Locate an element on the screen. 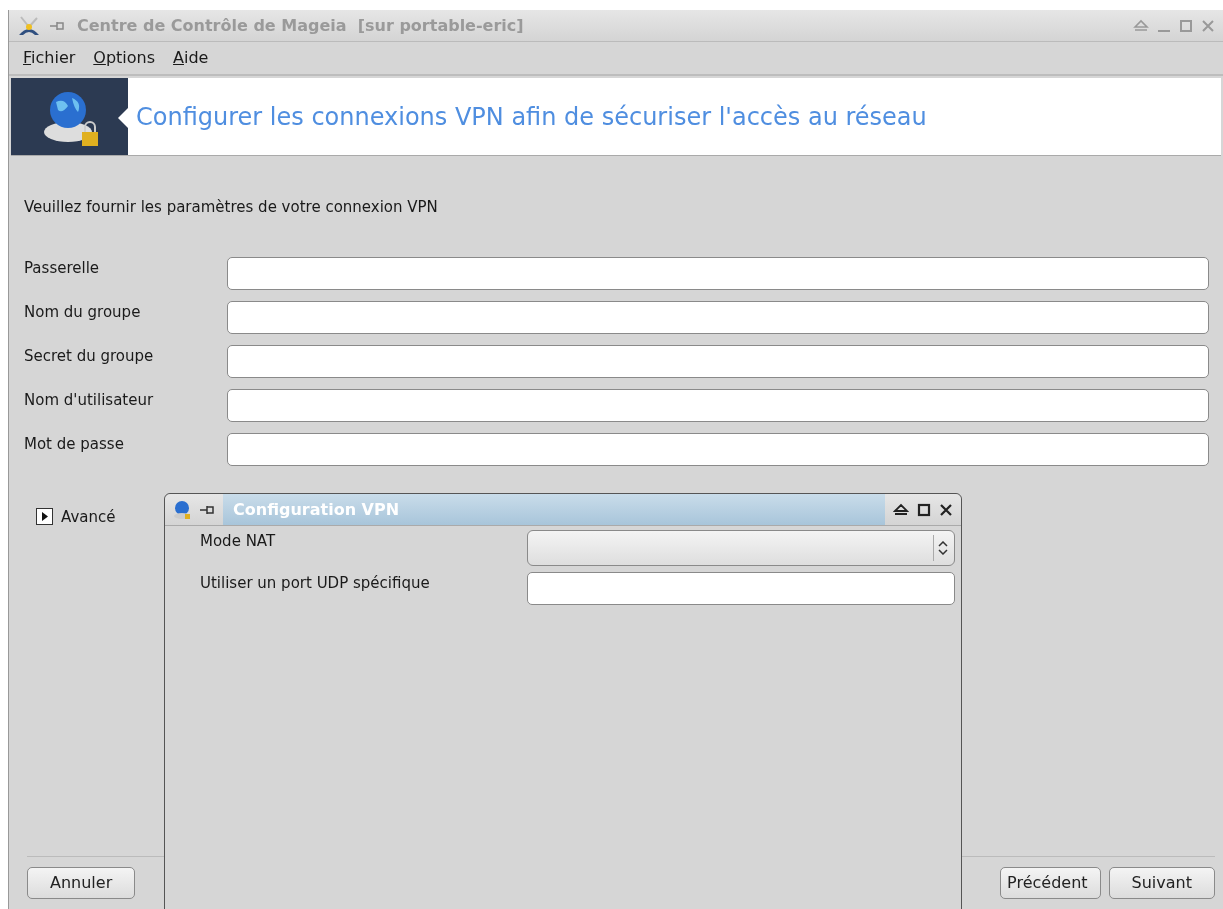  field-label: Mode NAT is located at coordinates (238, 541).